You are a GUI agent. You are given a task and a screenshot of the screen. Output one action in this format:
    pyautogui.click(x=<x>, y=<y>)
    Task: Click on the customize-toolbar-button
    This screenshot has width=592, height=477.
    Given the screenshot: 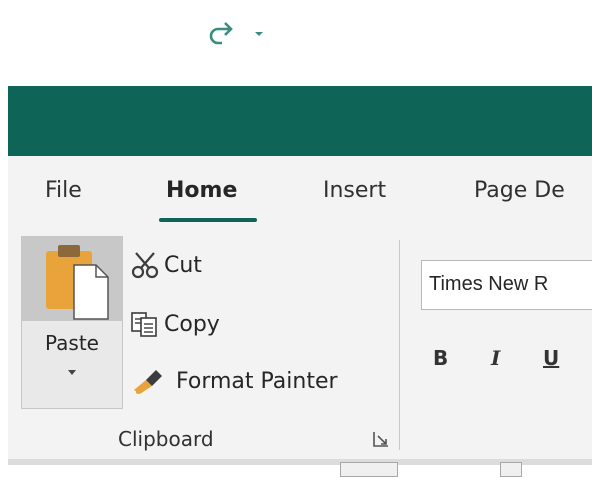 What is the action you would take?
    pyautogui.click(x=310, y=34)
    